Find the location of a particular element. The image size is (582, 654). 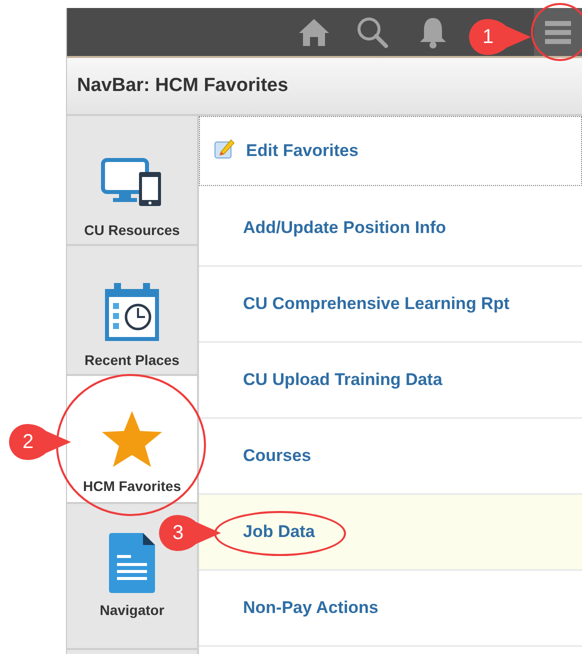

edit-favorites-link: Edit Favorites is located at coordinates (390, 151).